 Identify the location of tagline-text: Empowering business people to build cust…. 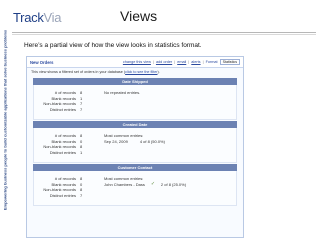
(5, 120).